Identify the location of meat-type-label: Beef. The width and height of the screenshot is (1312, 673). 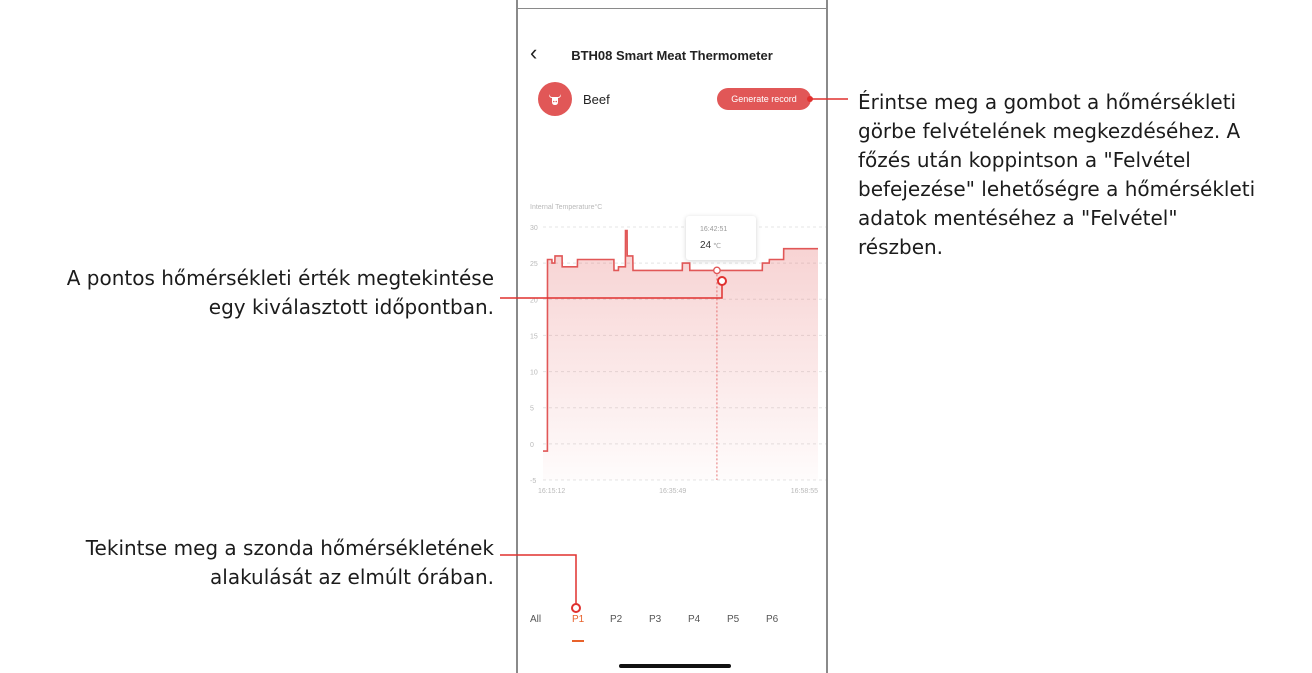
(596, 99).